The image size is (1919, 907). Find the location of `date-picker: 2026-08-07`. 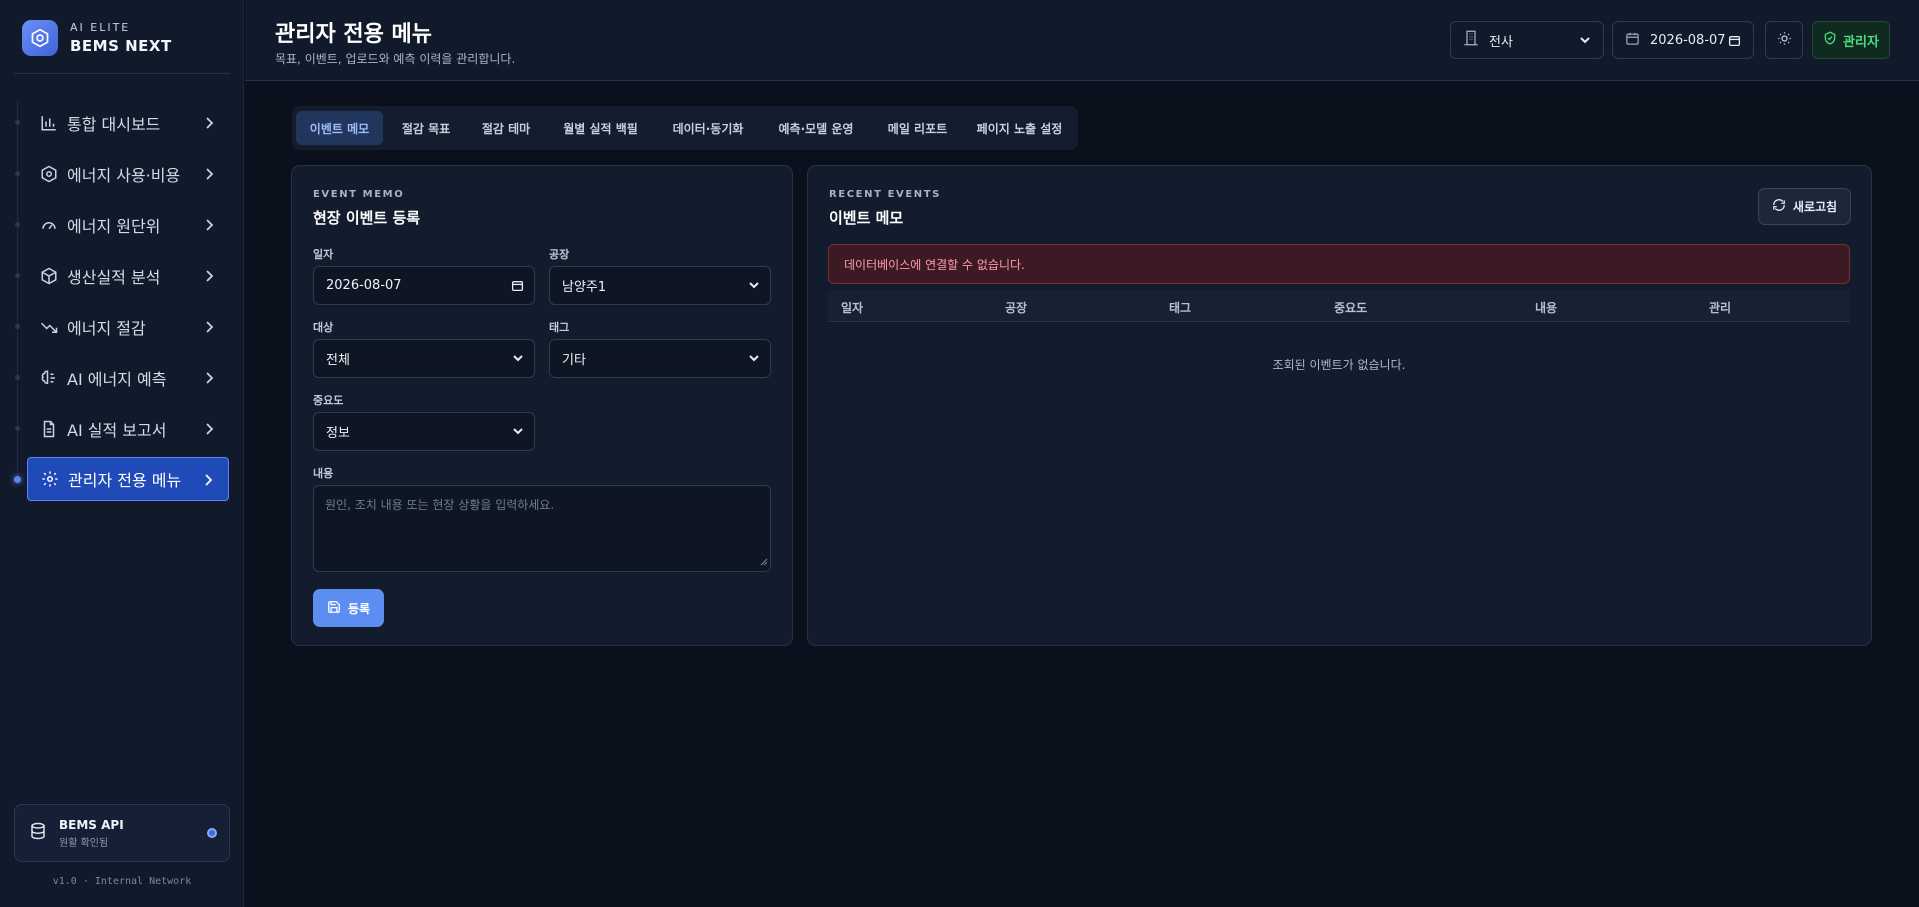

date-picker: 2026-08-07 is located at coordinates (1683, 40).